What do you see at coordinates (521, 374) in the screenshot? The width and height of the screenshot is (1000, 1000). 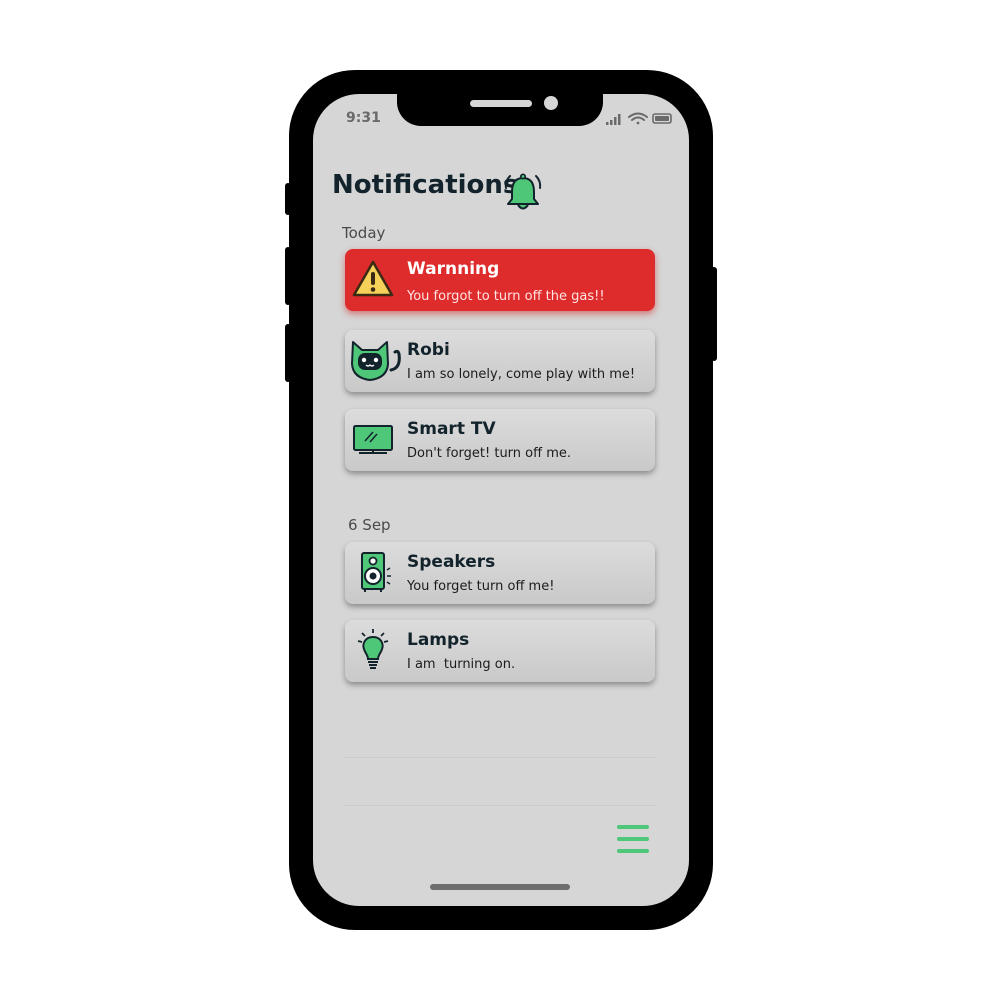 I see `notification-message: I am so lonely, come play with me!` at bounding box center [521, 374].